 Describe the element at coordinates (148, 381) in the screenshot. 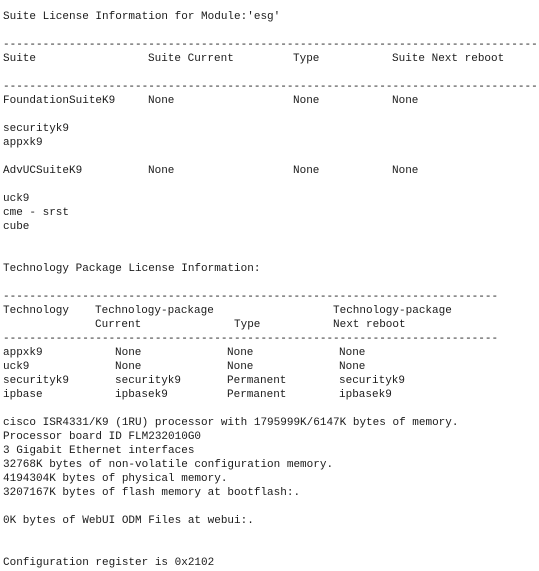

I see `tech-current: securityk9` at that location.